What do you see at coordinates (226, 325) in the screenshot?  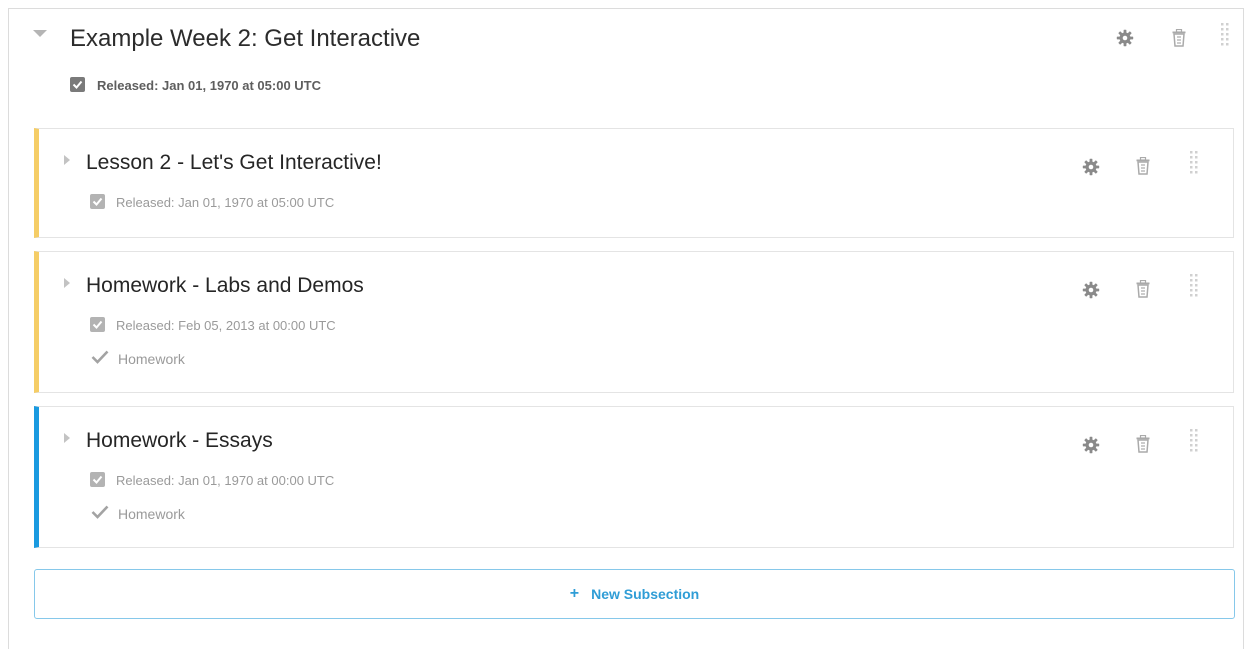 I see `subsection-release-status: Released: Feb 05, 2013 at 00:00 UTC` at bounding box center [226, 325].